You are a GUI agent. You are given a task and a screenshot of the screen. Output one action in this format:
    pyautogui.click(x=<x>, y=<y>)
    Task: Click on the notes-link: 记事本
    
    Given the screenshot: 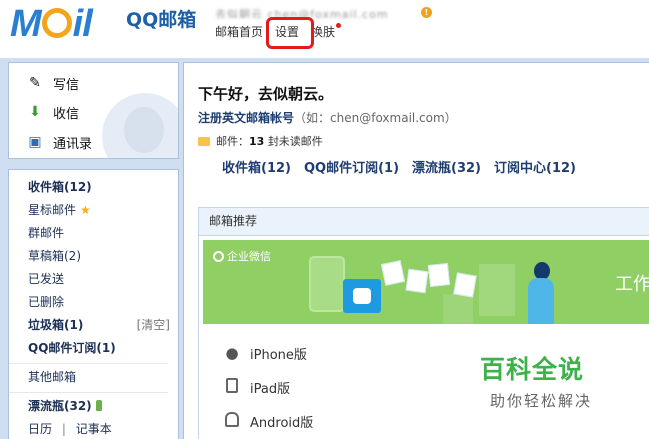 What is the action you would take?
    pyautogui.click(x=94, y=429)
    